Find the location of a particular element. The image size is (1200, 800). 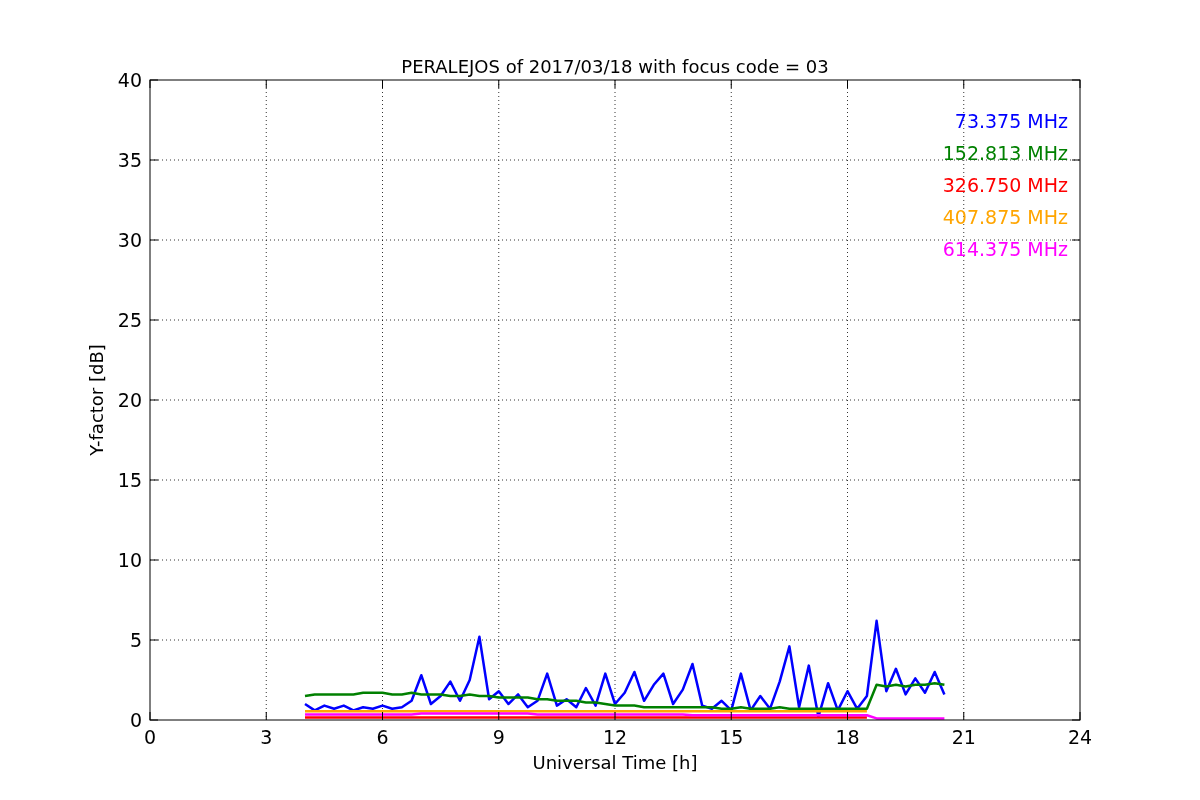

legend-label: 152.813 MHz is located at coordinates (1005, 153).